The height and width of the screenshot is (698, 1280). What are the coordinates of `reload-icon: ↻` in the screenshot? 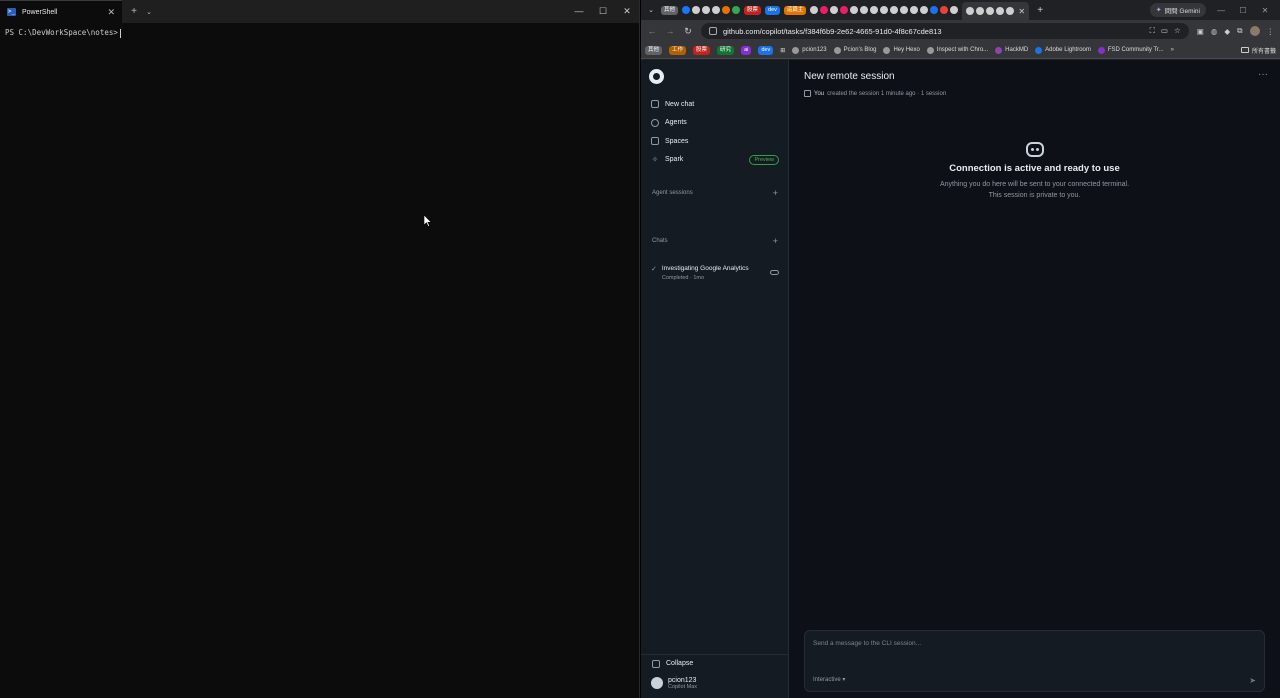 It's located at (688, 31).